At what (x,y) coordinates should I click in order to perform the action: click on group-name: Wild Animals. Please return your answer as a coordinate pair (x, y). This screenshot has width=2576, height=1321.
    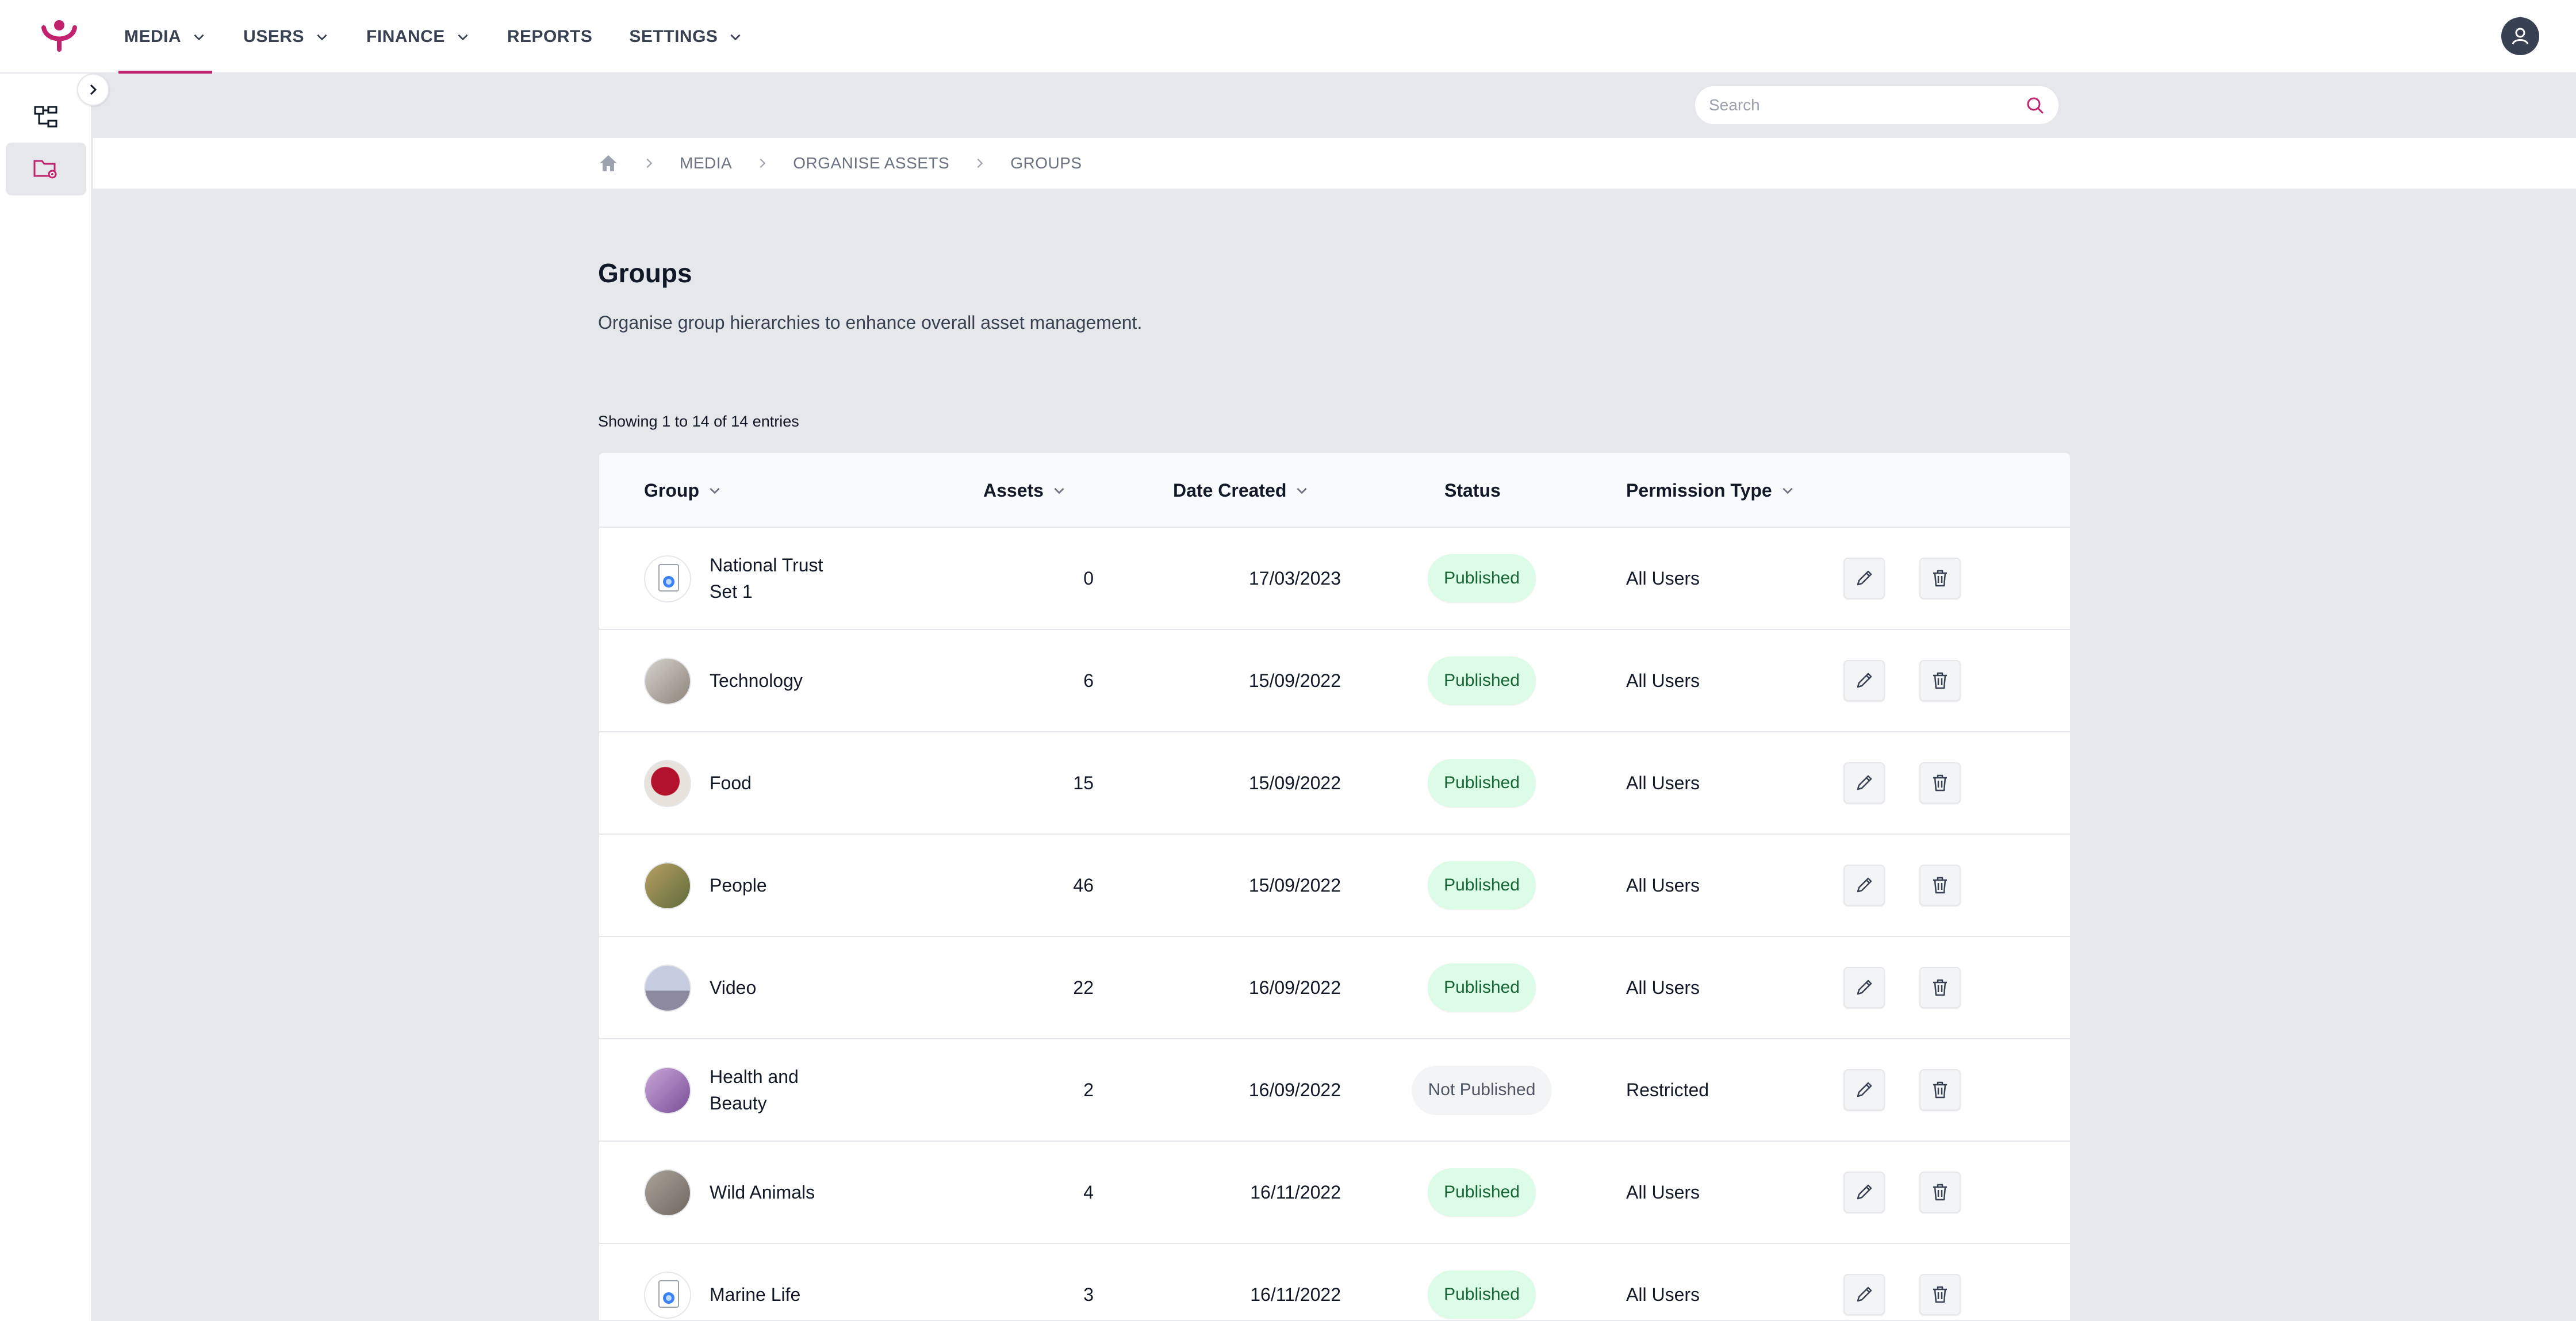
    Looking at the image, I should click on (781, 1192).